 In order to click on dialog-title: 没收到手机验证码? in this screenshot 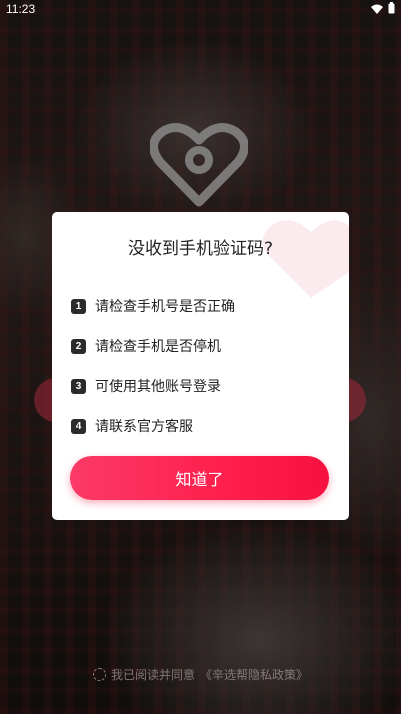, I will do `click(200, 249)`.